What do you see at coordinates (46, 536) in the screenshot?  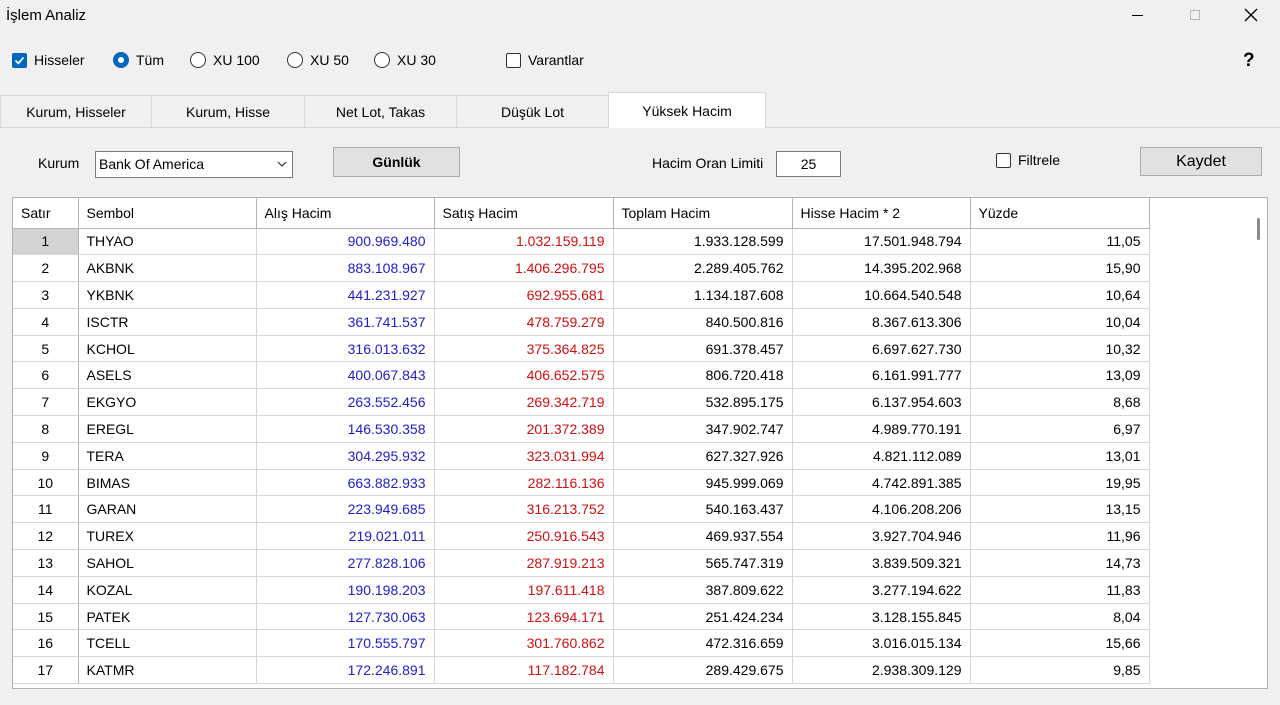 I see `row-number-cell: 12` at bounding box center [46, 536].